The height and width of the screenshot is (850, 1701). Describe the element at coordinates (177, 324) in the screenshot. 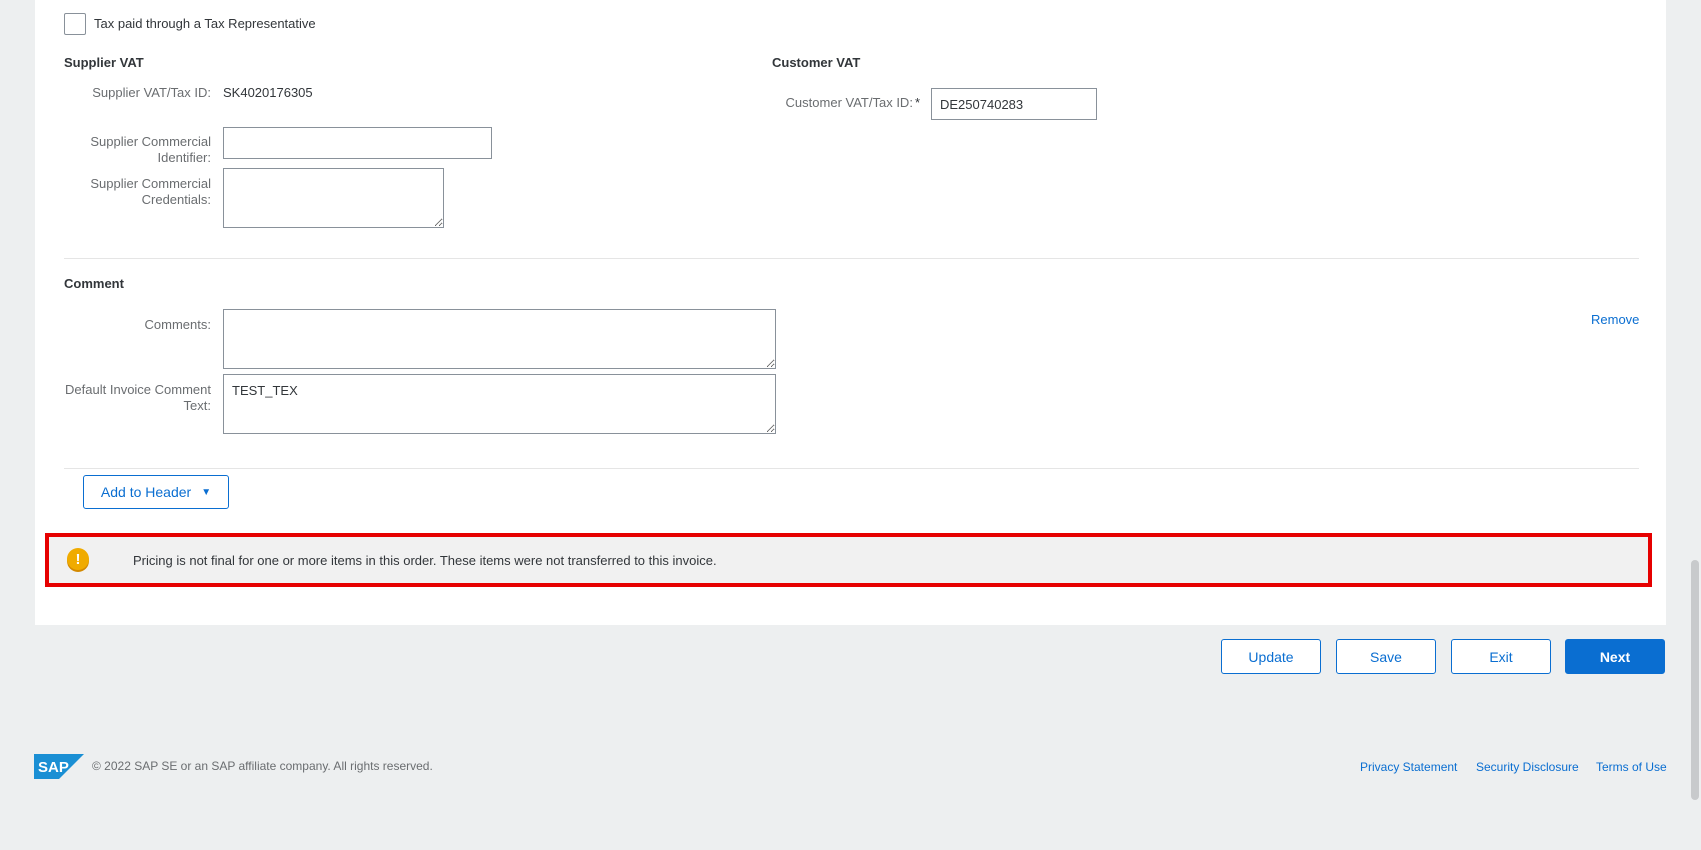

I see `comments-label: Comments:` at that location.